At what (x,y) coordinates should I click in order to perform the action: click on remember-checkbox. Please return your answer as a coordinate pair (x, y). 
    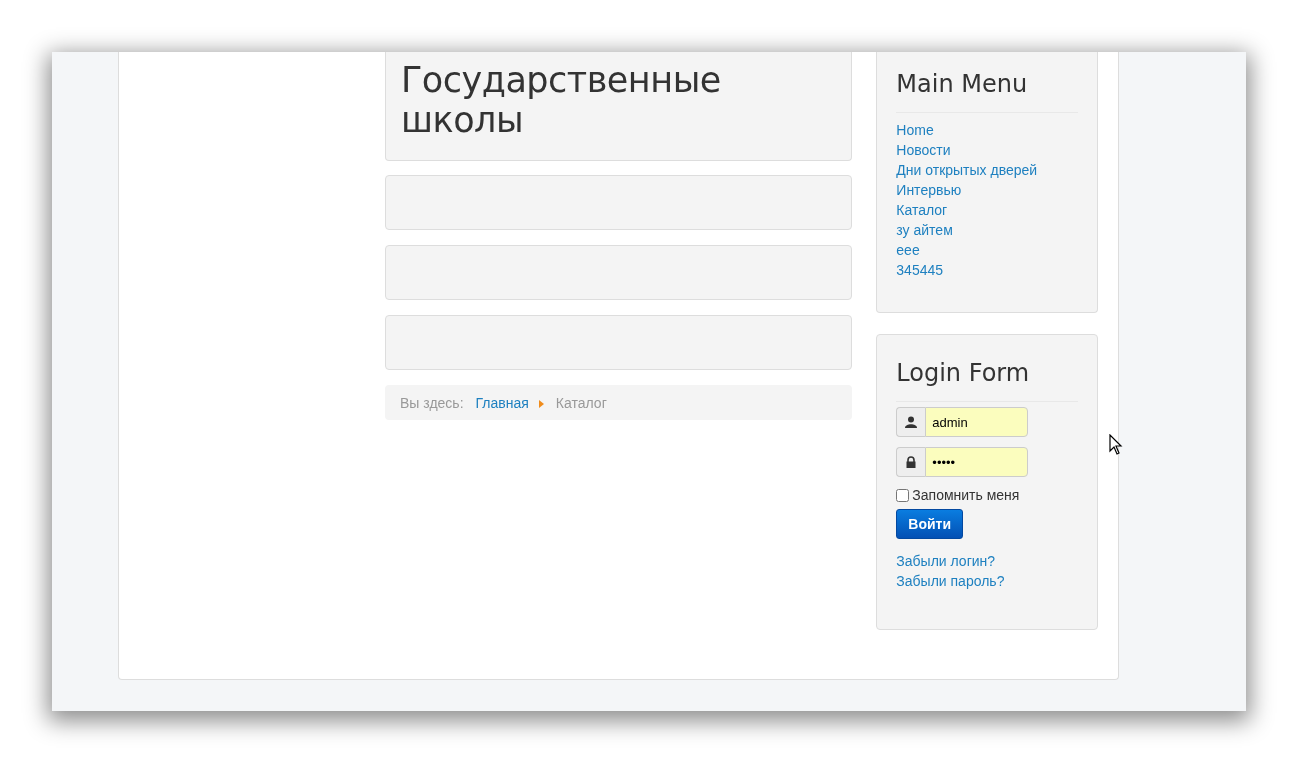
    Looking at the image, I should click on (903, 495).